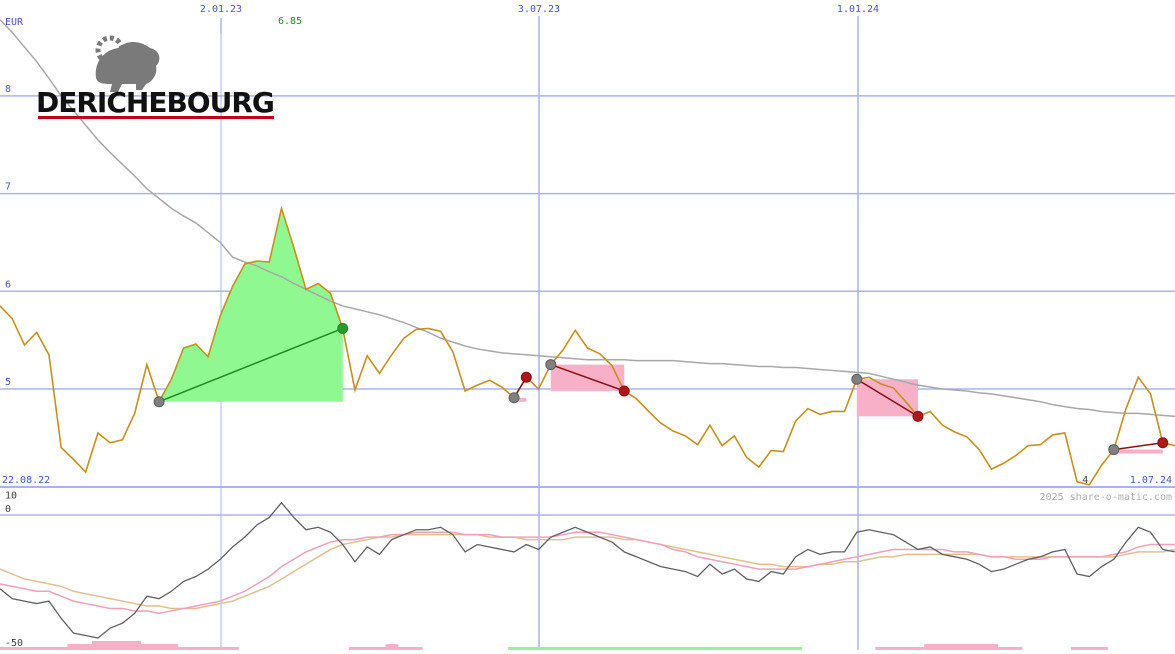 This screenshot has width=1175, height=654. Describe the element at coordinates (8, 284) in the screenshot. I see `y-tick-label: 6` at that location.